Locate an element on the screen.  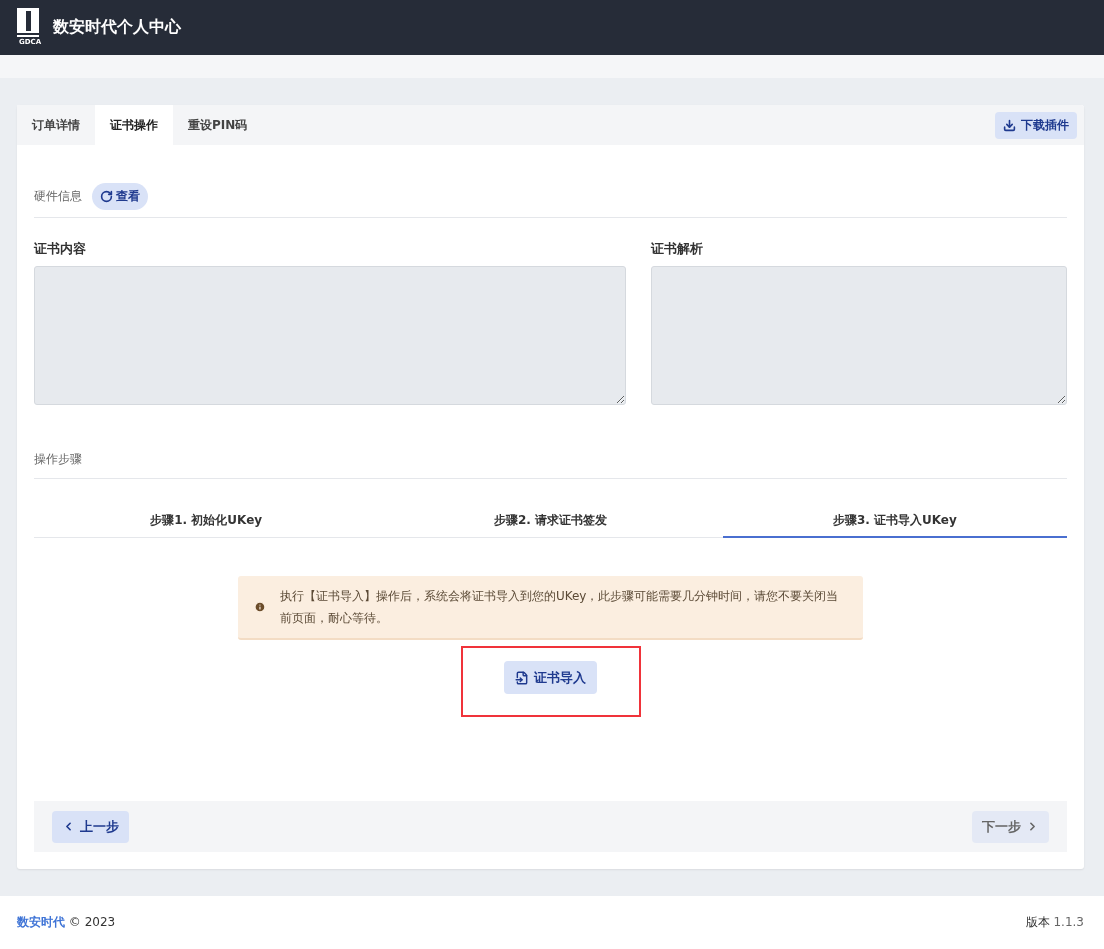
brand-link: 数安时代 is located at coordinates (41, 922).